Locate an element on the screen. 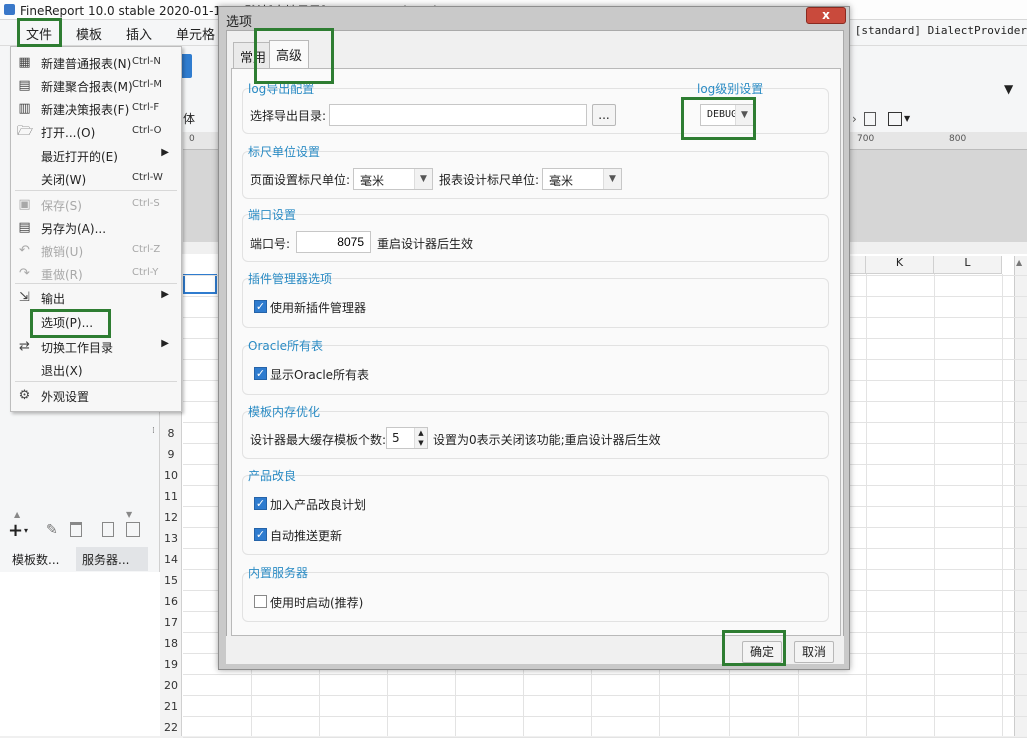  port-input is located at coordinates (333, 242).